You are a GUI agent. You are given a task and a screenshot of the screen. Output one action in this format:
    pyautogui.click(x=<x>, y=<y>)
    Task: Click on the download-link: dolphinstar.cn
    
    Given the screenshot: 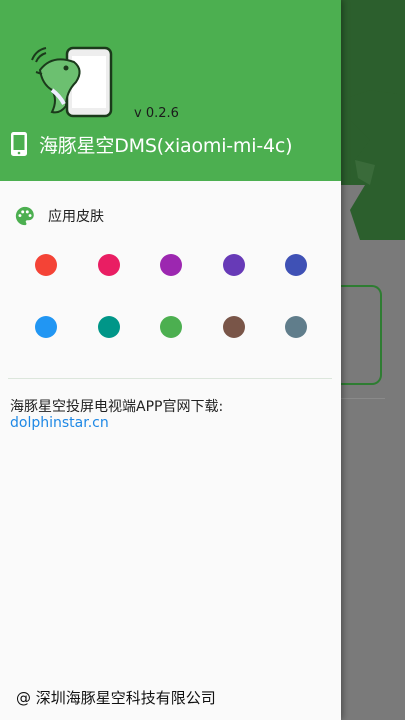 What is the action you would take?
    pyautogui.click(x=59, y=423)
    